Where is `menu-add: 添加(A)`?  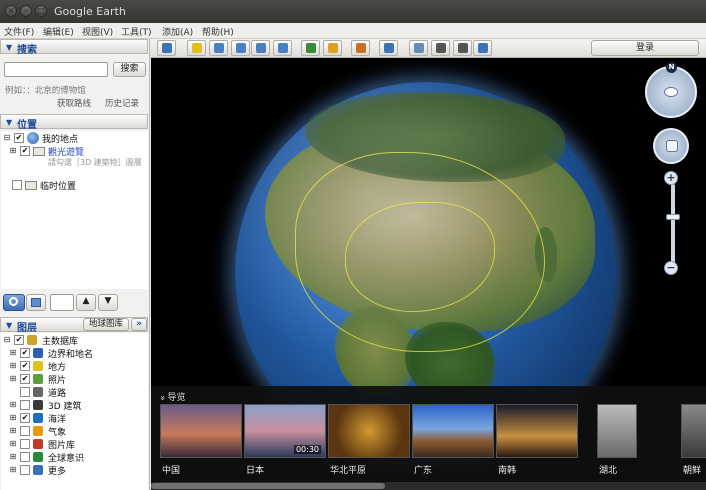
menu-add: 添加(A) is located at coordinates (177, 31).